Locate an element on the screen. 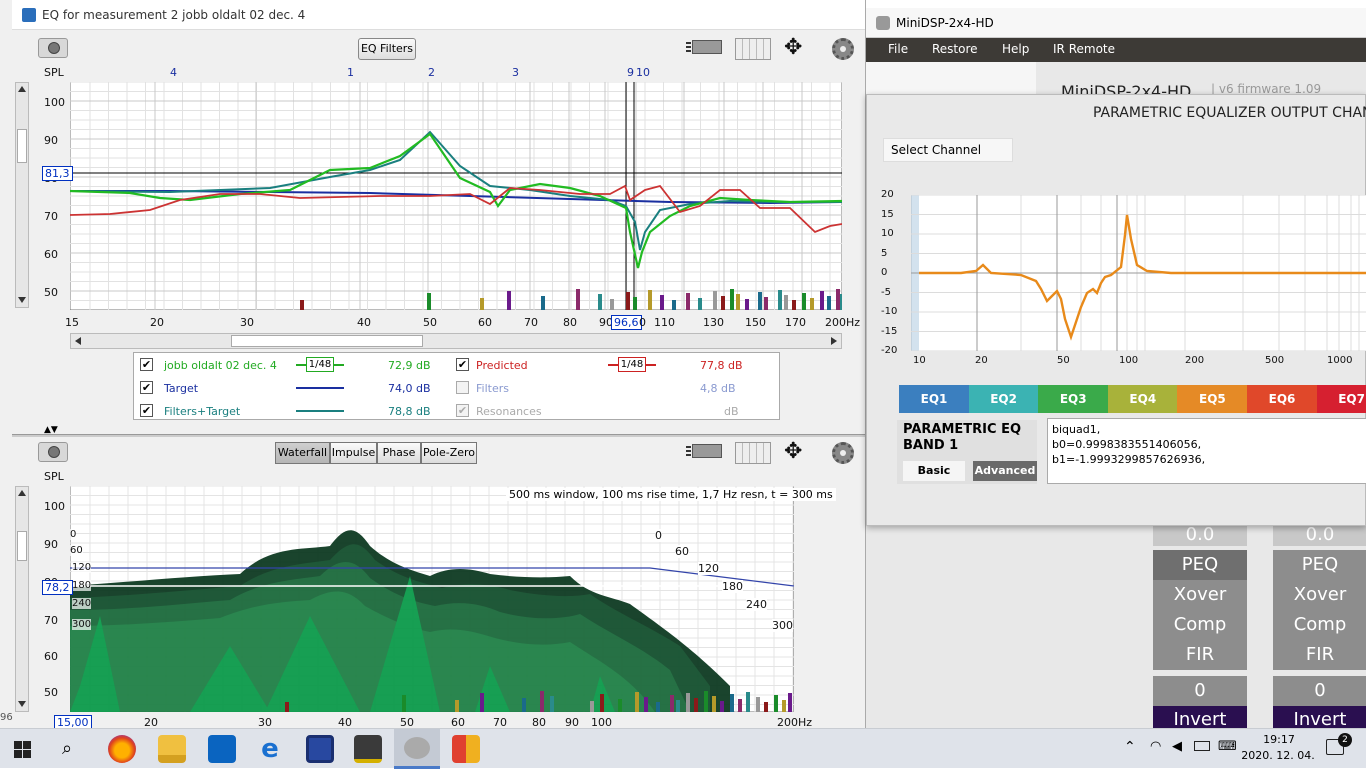 The height and width of the screenshot is (769, 1366). select-channel-dropdown: Select Channel is located at coordinates (948, 150).